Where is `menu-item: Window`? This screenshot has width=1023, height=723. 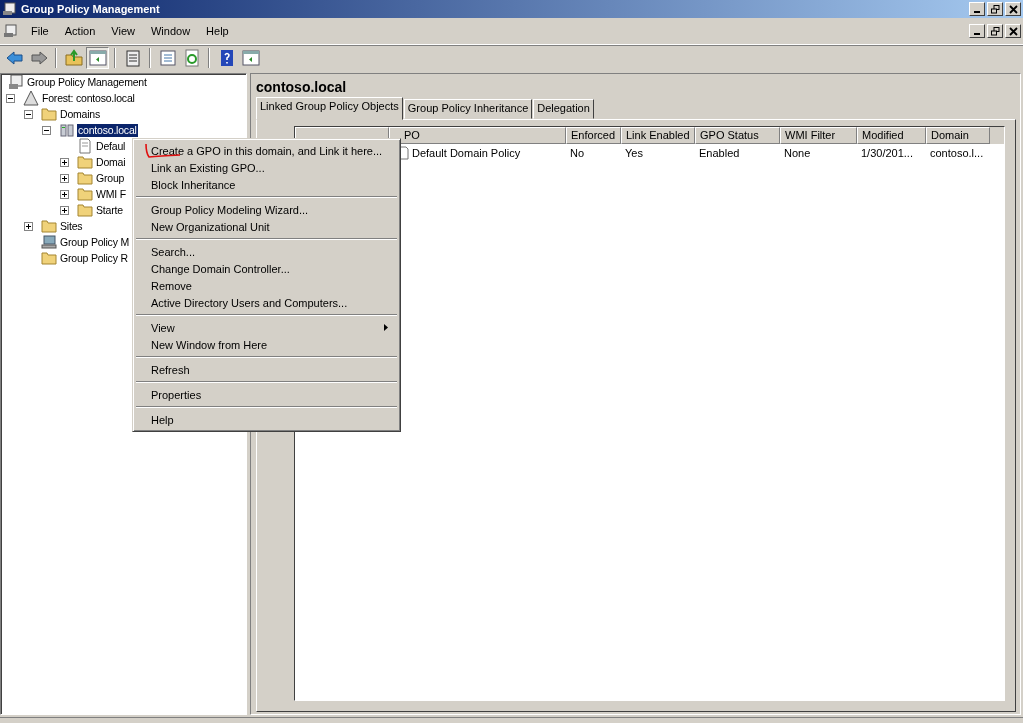 menu-item: Window is located at coordinates (170, 31).